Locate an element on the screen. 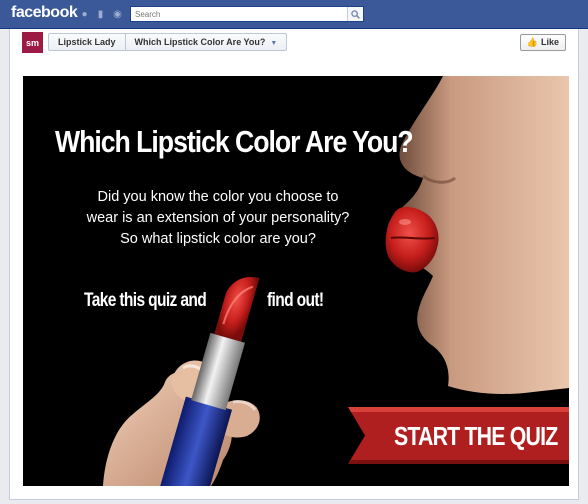 The height and width of the screenshot is (504, 588). search-box is located at coordinates (247, 14).